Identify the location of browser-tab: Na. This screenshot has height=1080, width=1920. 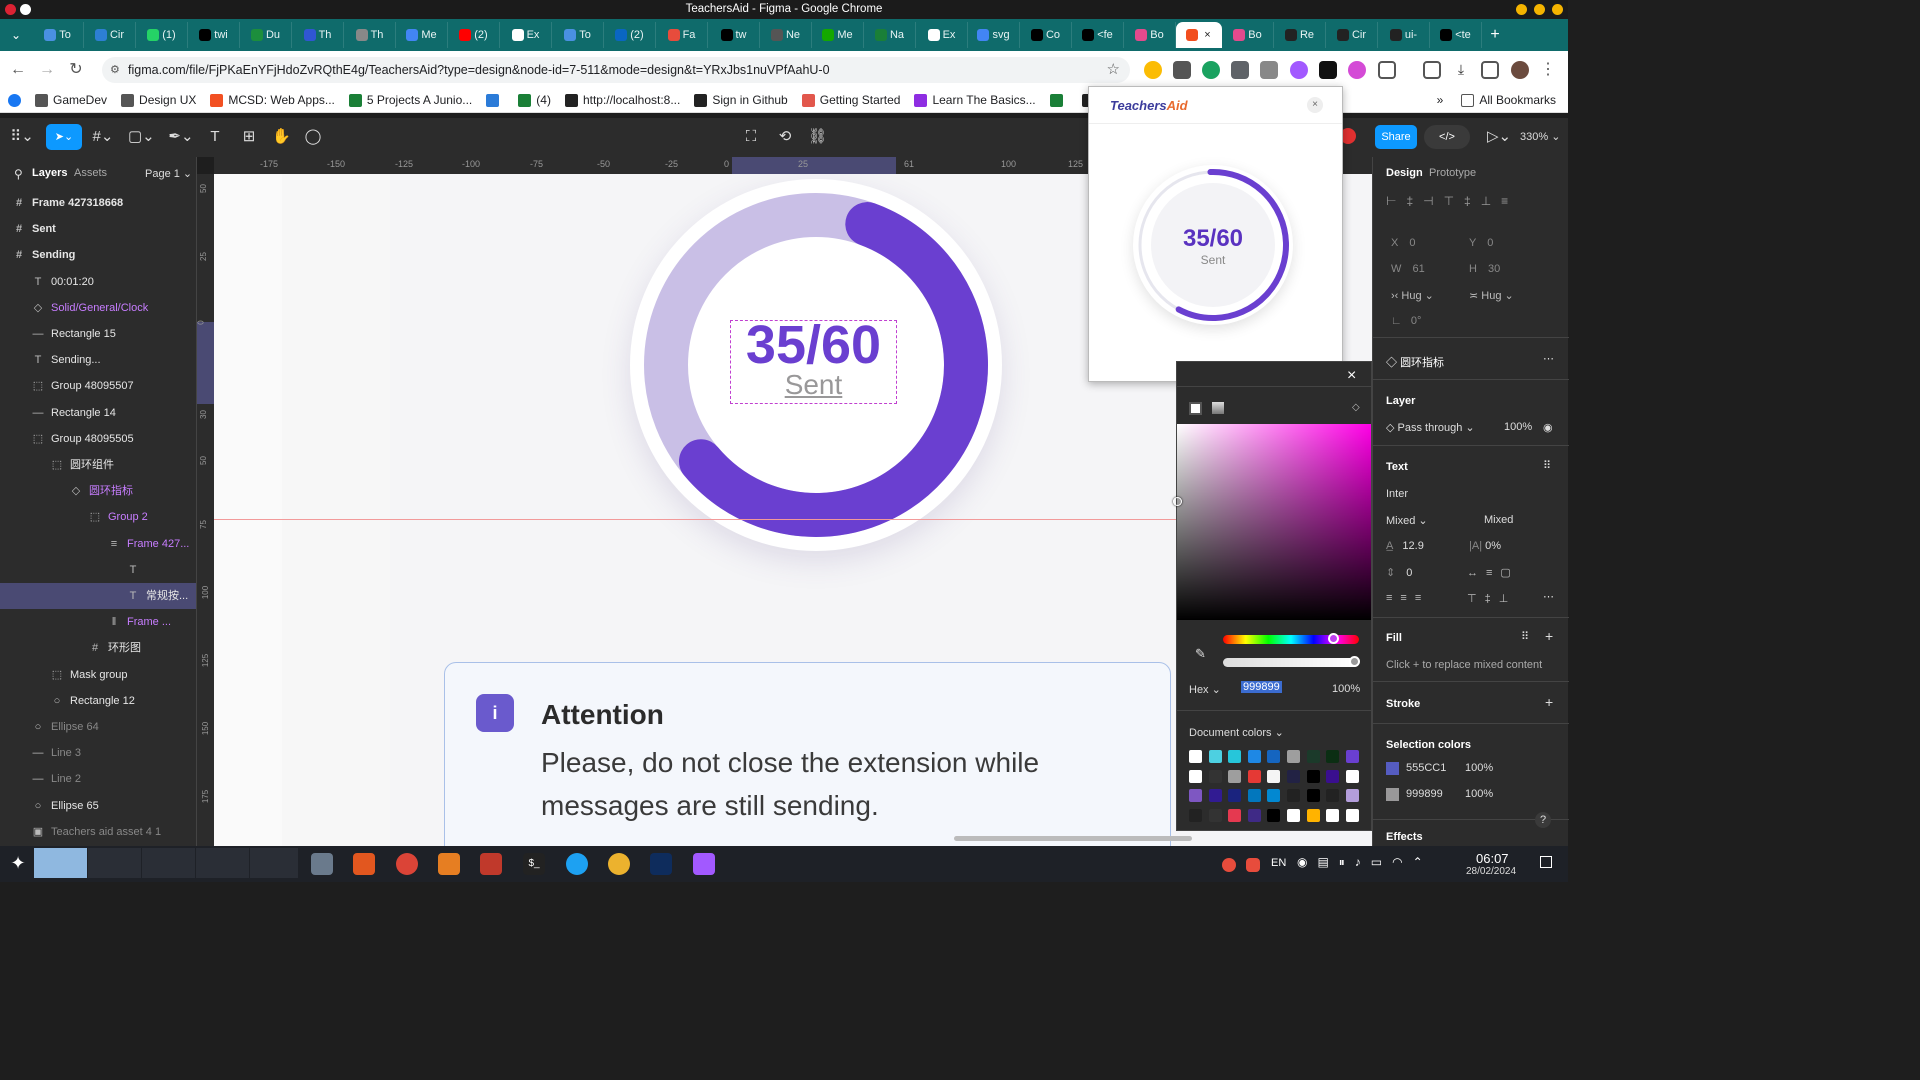
(890, 35).